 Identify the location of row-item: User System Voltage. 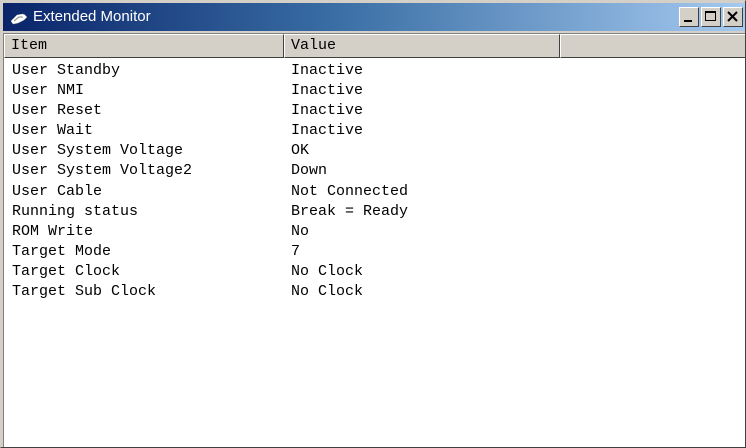
(98, 151).